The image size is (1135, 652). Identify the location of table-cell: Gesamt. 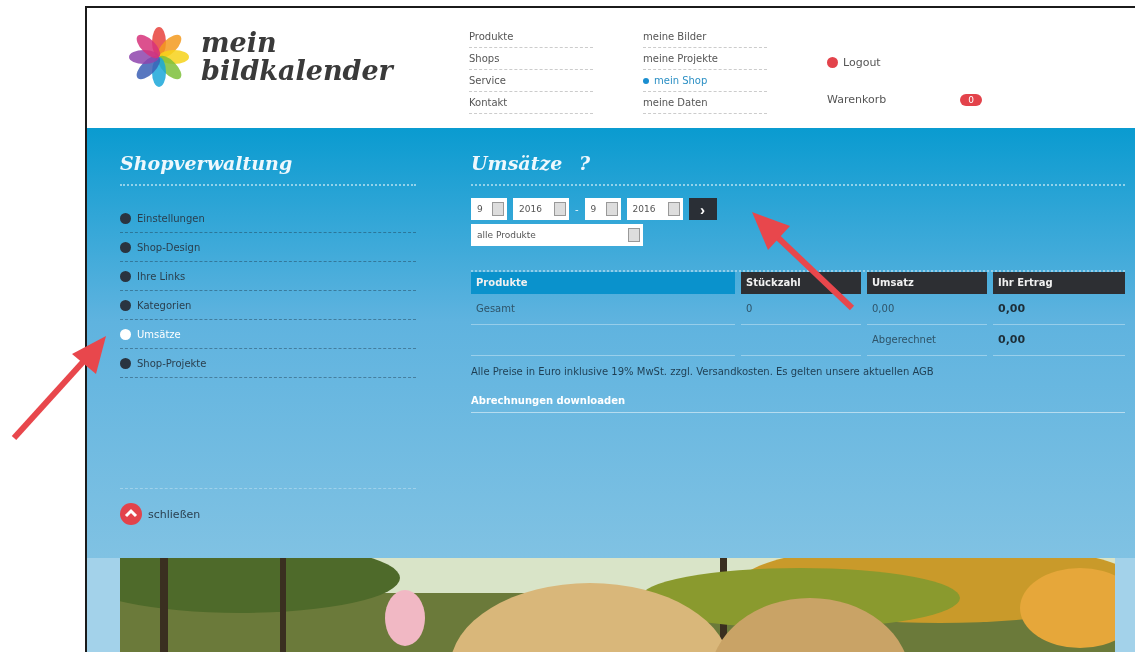
(603, 309).